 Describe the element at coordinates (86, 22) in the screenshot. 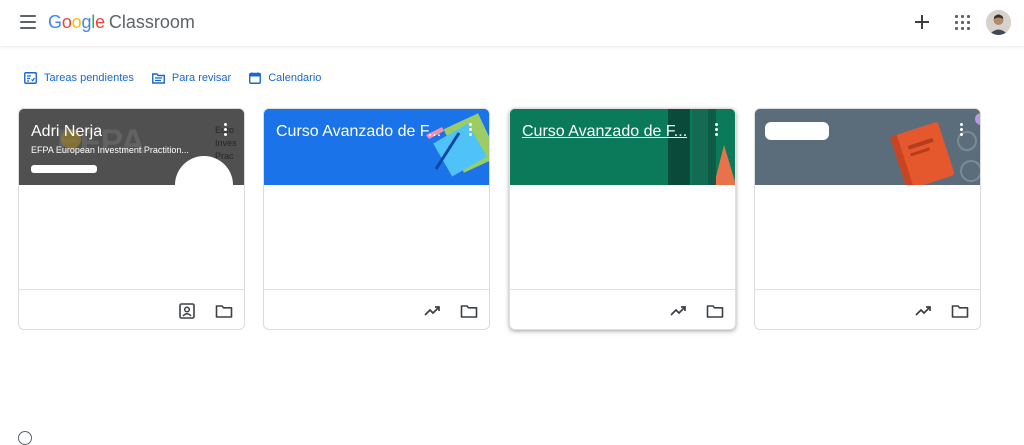

I see `logo-letter: g` at that location.